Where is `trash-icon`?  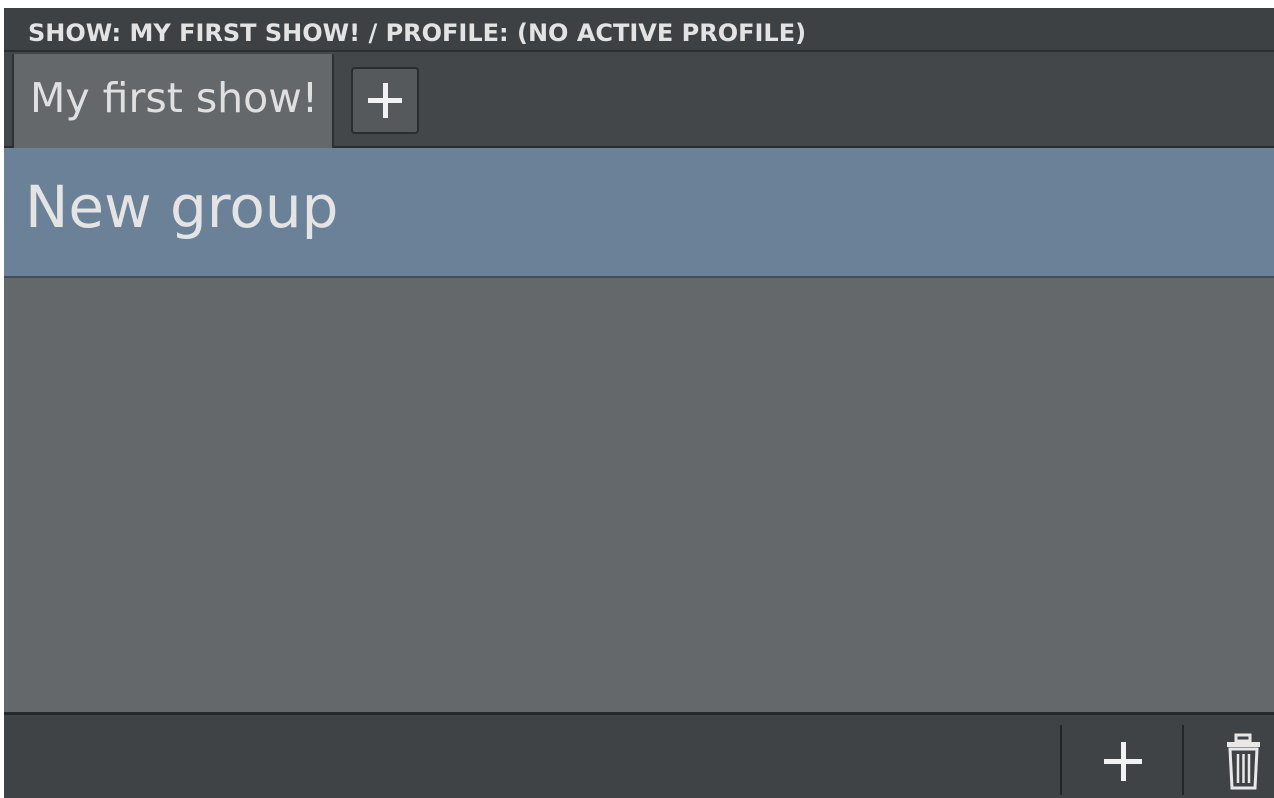 trash-icon is located at coordinates (1243, 761).